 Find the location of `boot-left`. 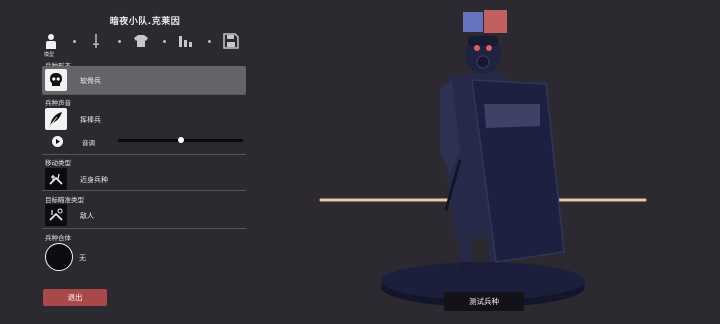

boot-left is located at coordinates (466, 266).